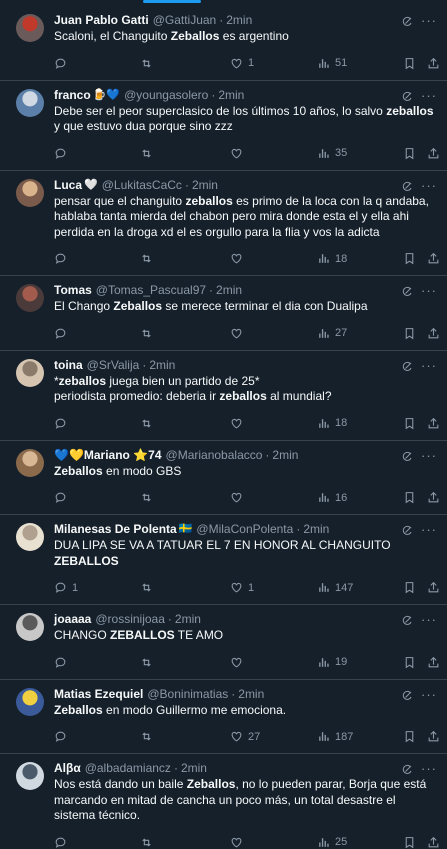 The image size is (447, 849). Describe the element at coordinates (108, 455) in the screenshot. I see `author-name: 💙💛Mariano ⭐74` at that location.